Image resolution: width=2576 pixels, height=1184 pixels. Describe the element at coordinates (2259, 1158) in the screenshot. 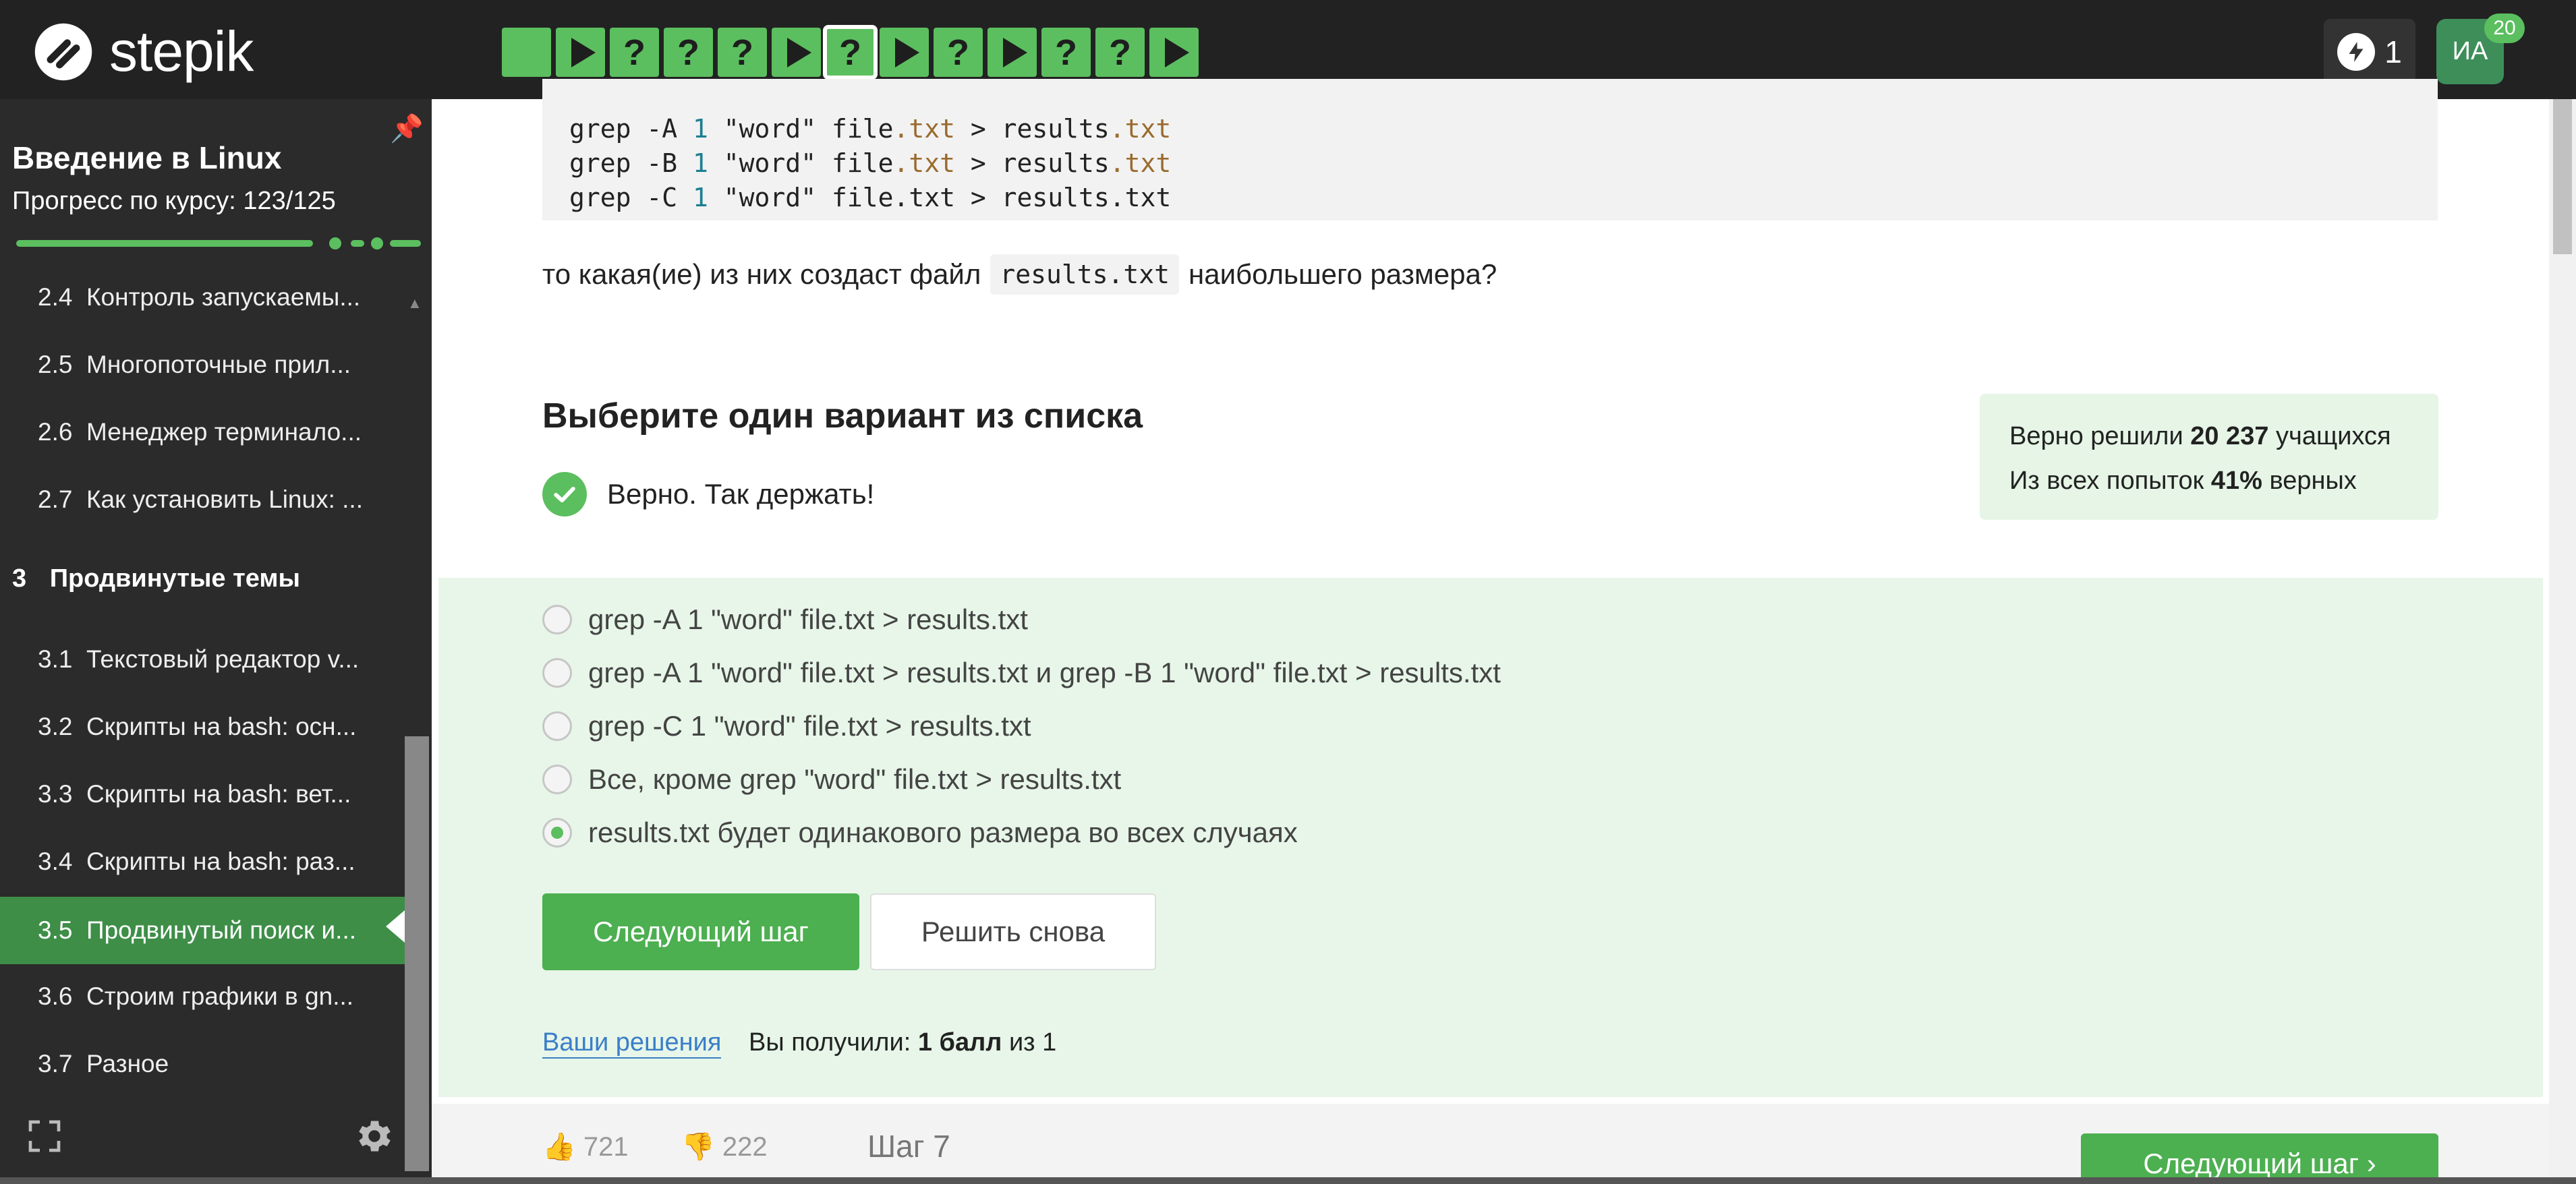

I see `next-step-button-bottom: Следующий шаг ›` at that location.